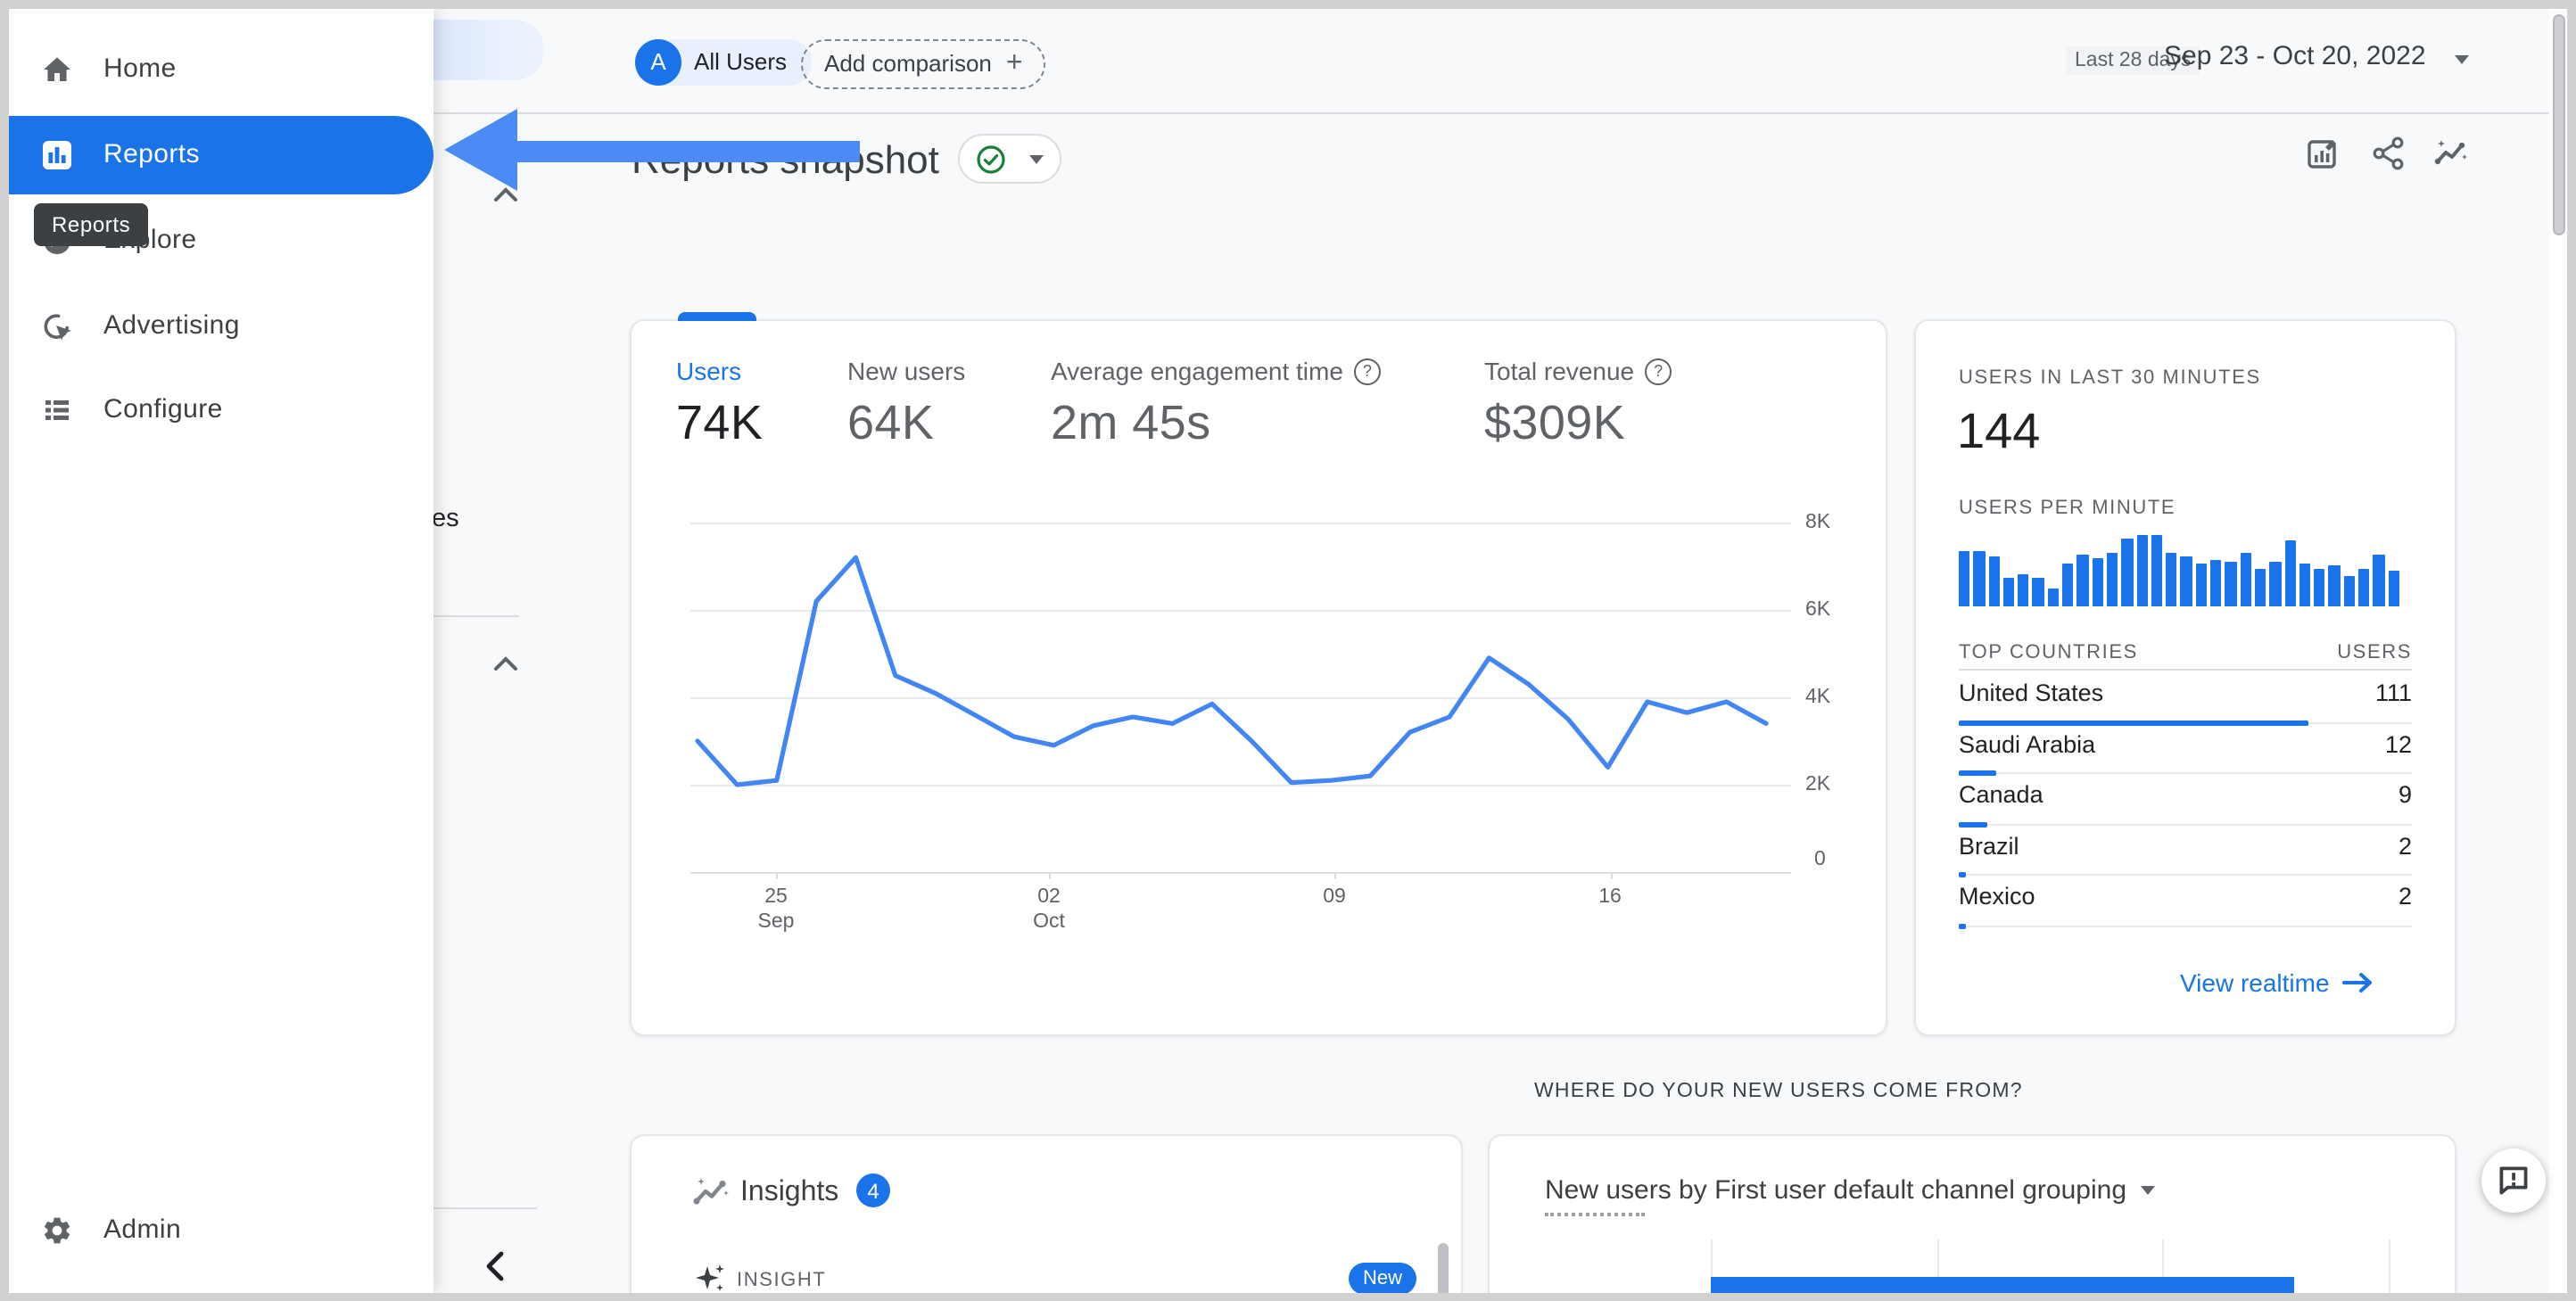 The width and height of the screenshot is (2576, 1301). I want to click on share-icon, so click(2389, 153).